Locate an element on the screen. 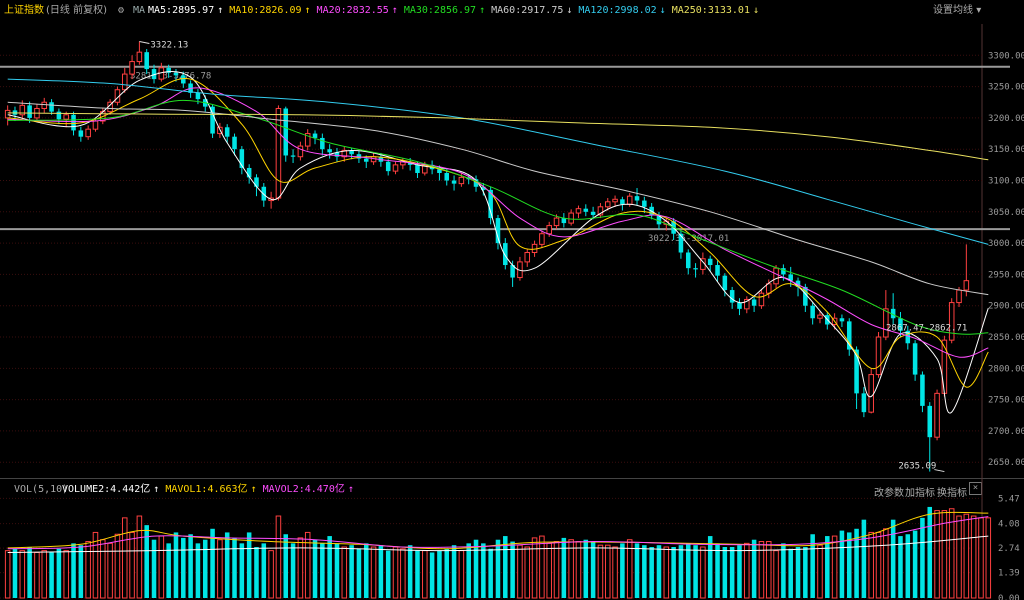 The image size is (1024, 600). price-tick-label: 2750.00 is located at coordinates (1006, 401).